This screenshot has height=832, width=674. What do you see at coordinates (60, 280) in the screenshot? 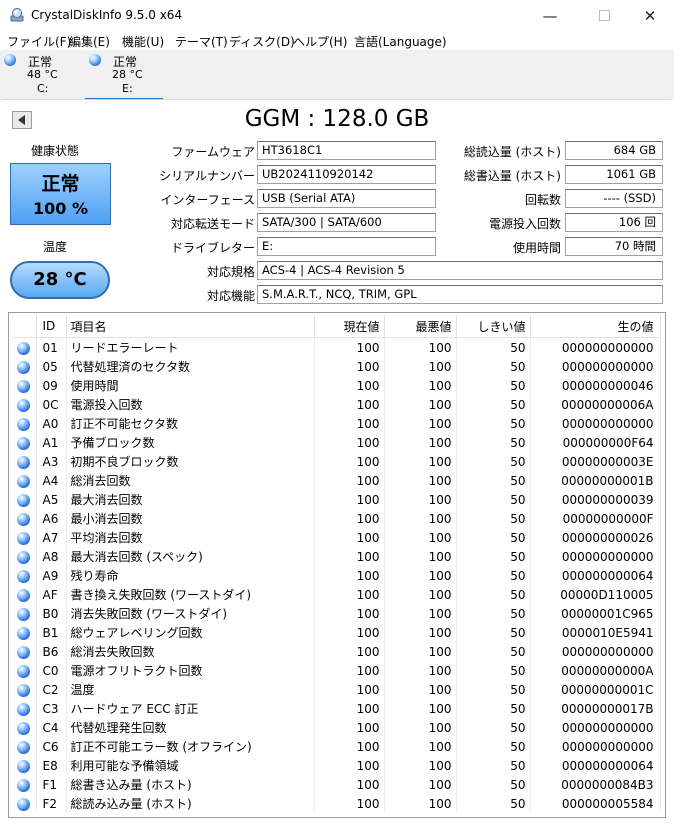
I see `temperature-button: 28 °C` at bounding box center [60, 280].